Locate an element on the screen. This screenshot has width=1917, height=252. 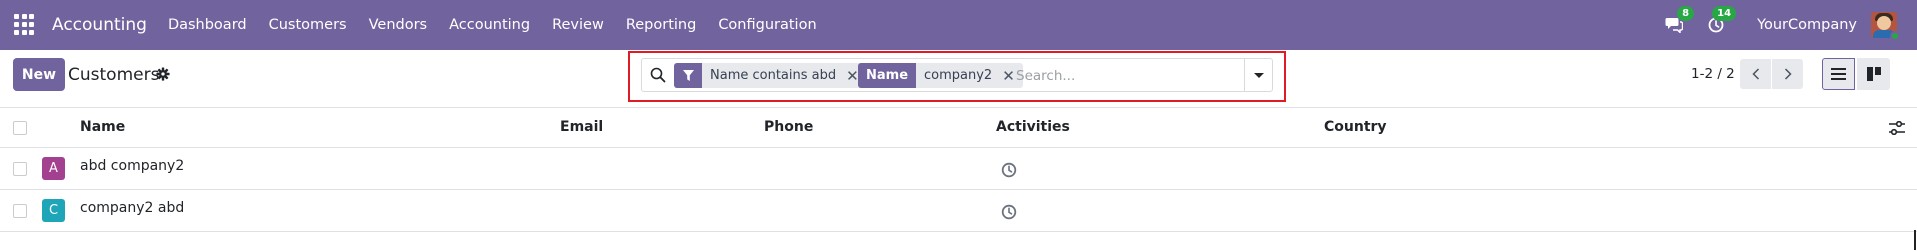
messages-button: 8 is located at coordinates (1679, 21).